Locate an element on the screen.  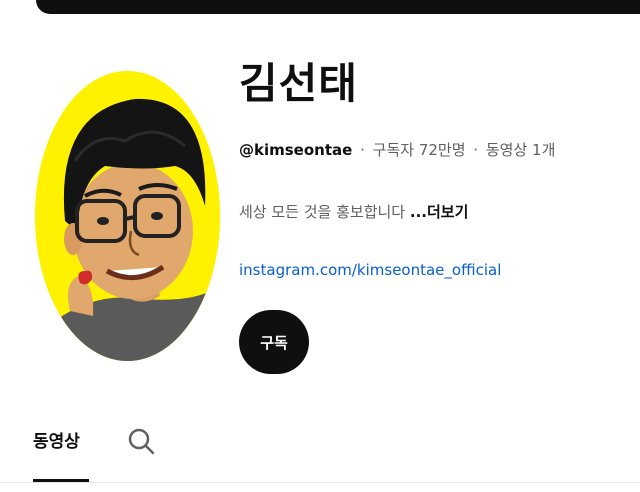
subscriber-count: 구독자 72만명 is located at coordinates (419, 150).